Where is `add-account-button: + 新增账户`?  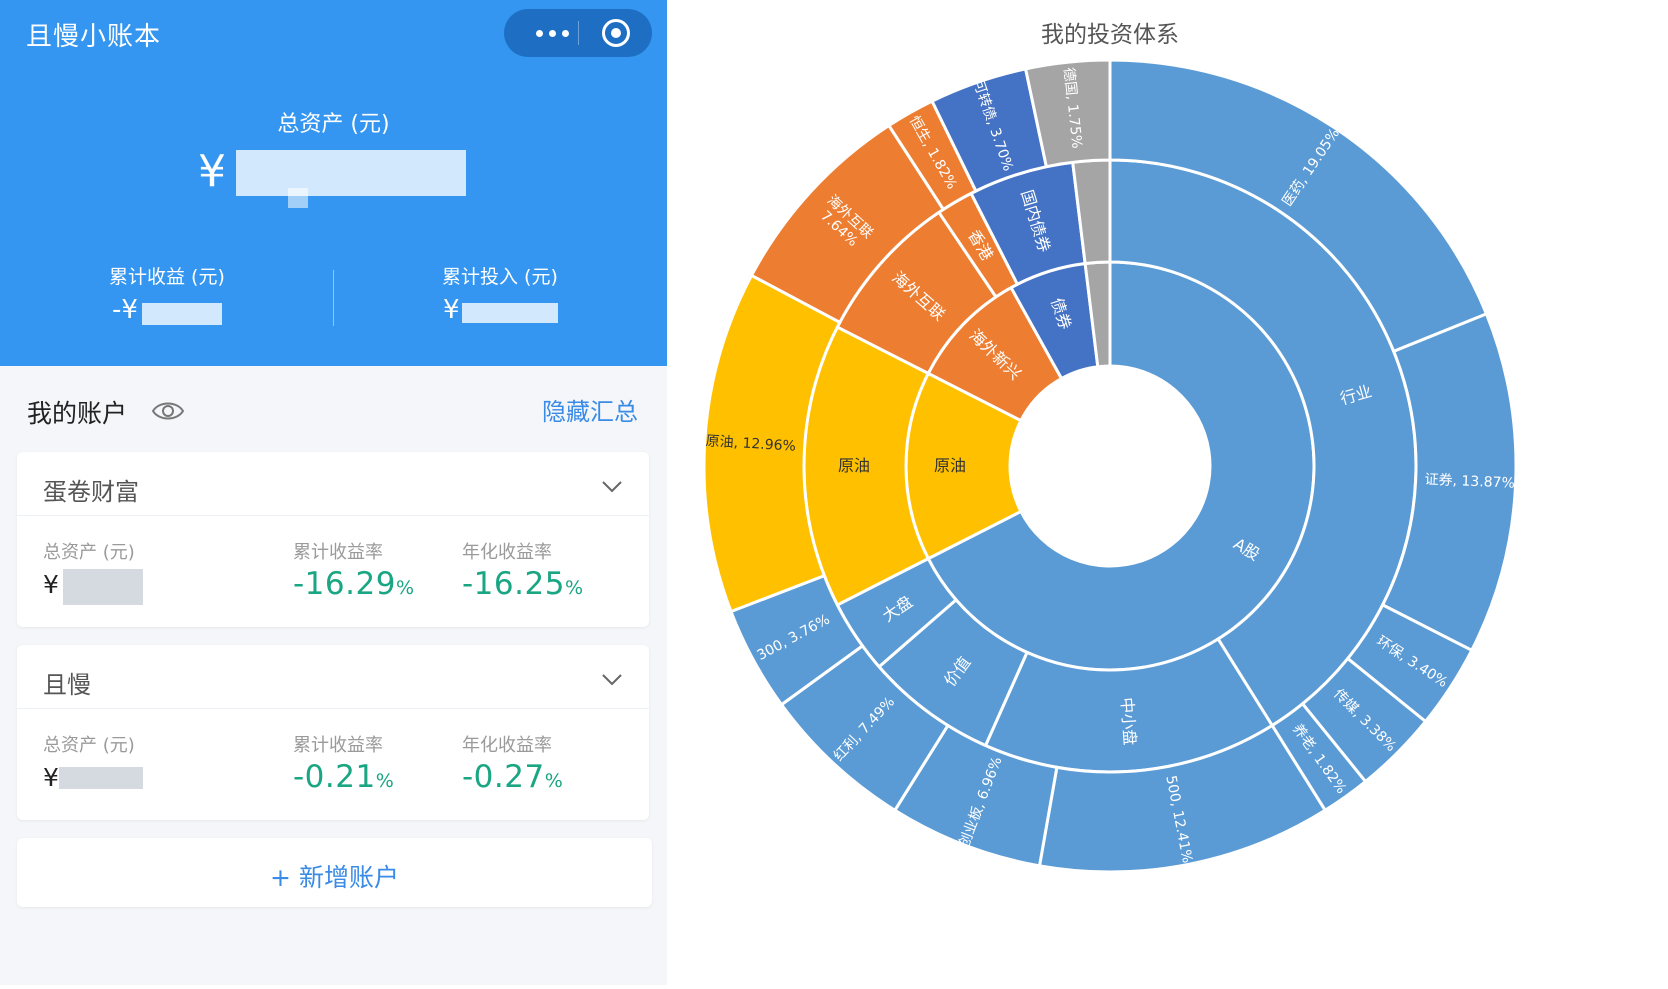 add-account-button: + 新增账户 is located at coordinates (334, 872).